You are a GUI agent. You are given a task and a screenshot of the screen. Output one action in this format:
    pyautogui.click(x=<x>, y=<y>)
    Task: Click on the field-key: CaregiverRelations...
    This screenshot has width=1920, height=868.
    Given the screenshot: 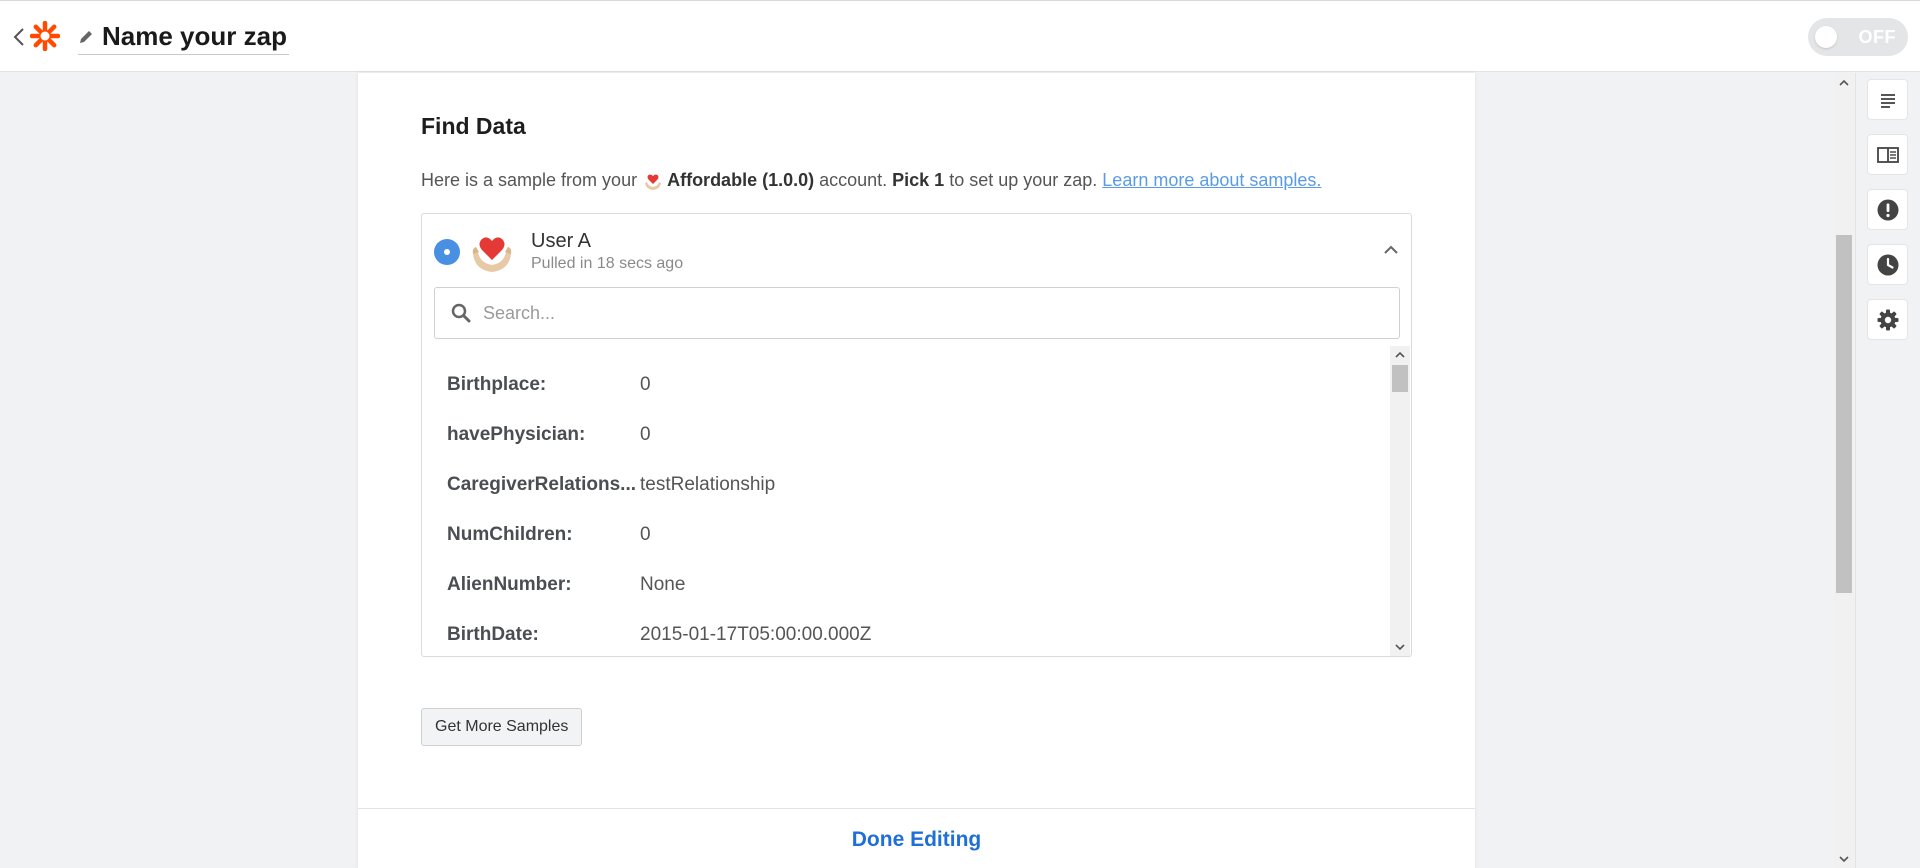 What is the action you would take?
    pyautogui.click(x=542, y=484)
    